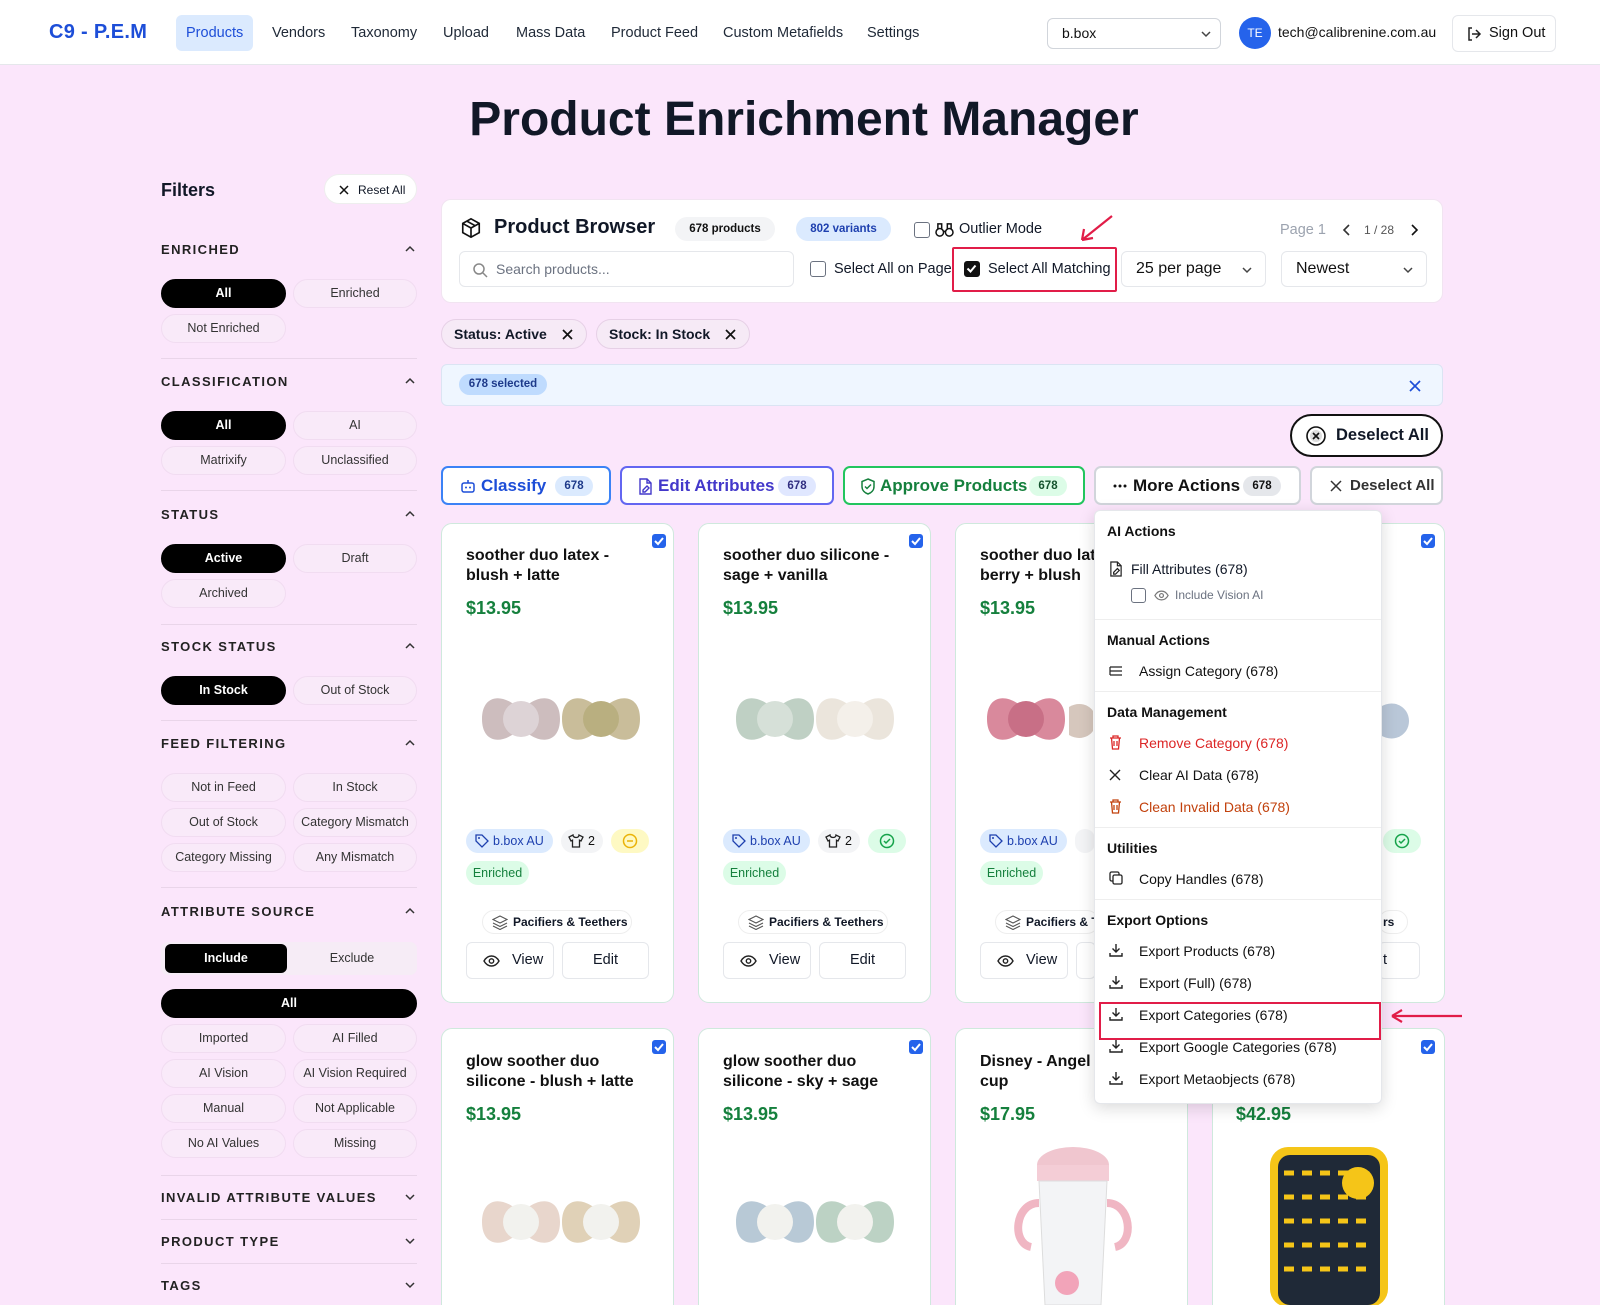  Describe the element at coordinates (223, 787) in the screenshot. I see `filter-feed-not-in-feed: Not in Feed` at that location.